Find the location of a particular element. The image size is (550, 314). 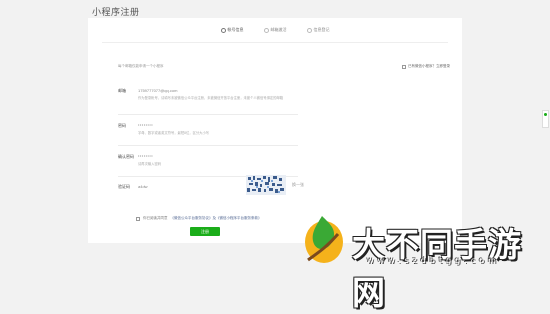

agreement: 你已阅读并同意 《微信公众平台服务协议》及《微信小程序平台服务条款》 is located at coordinates (199, 218).